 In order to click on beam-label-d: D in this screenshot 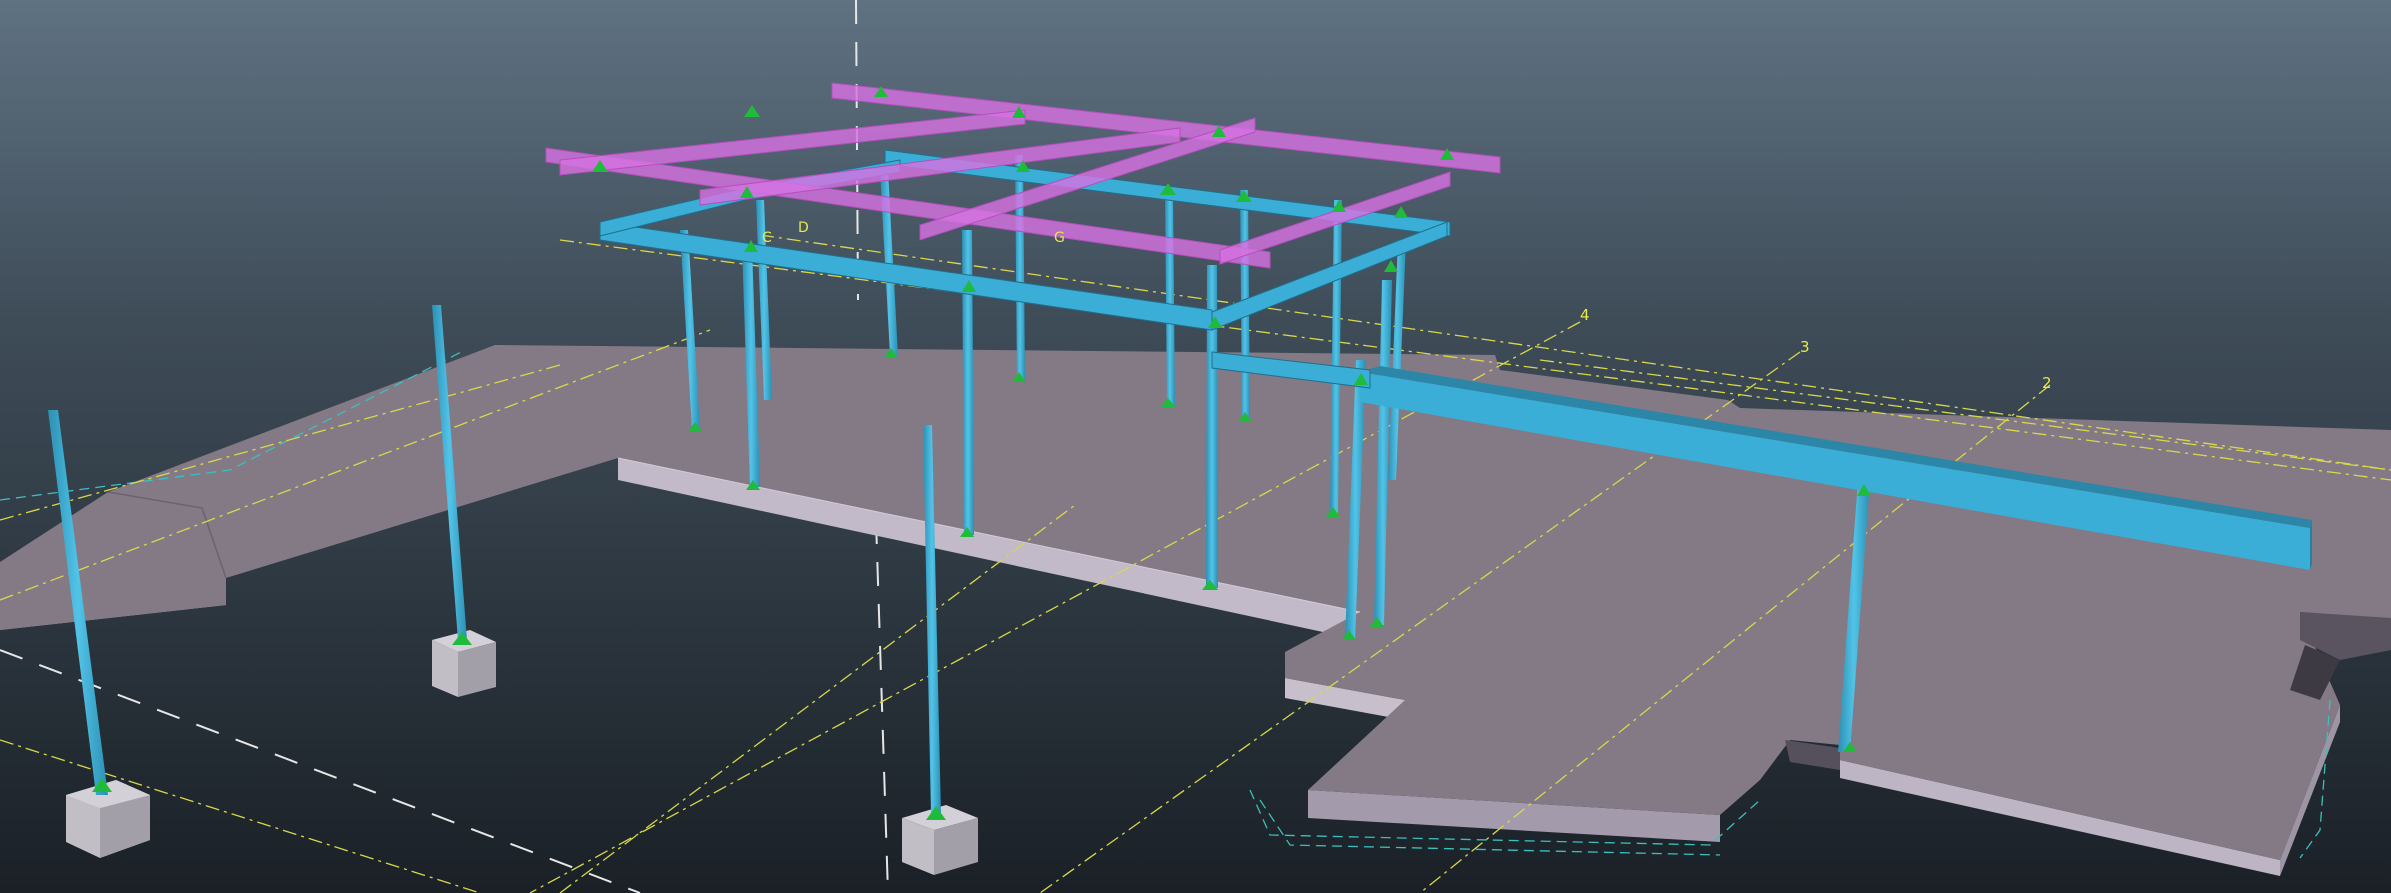, I will do `click(803, 228)`.